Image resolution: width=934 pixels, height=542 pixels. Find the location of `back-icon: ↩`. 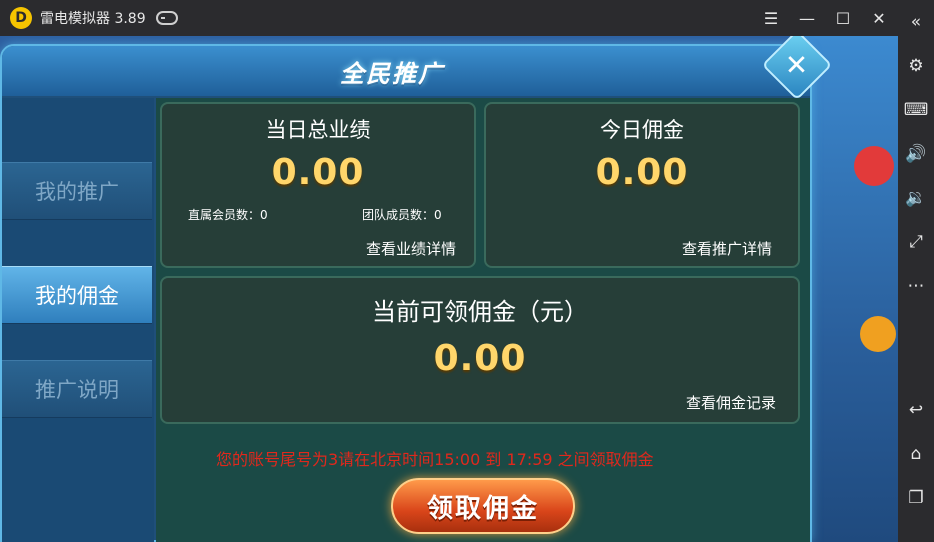

back-icon: ↩ is located at coordinates (916, 410).